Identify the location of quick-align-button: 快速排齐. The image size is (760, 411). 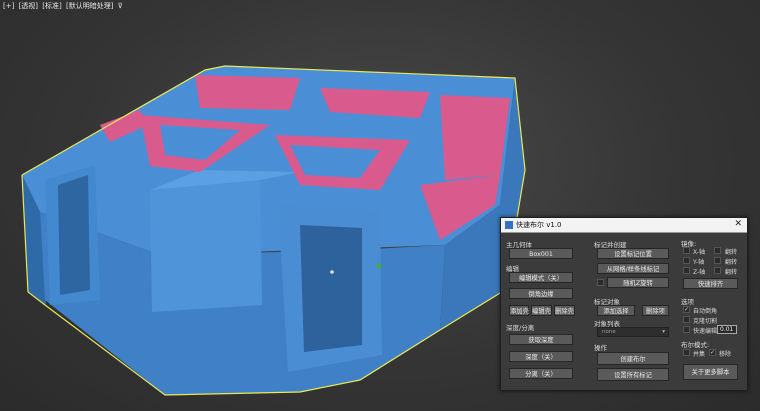
(710, 283).